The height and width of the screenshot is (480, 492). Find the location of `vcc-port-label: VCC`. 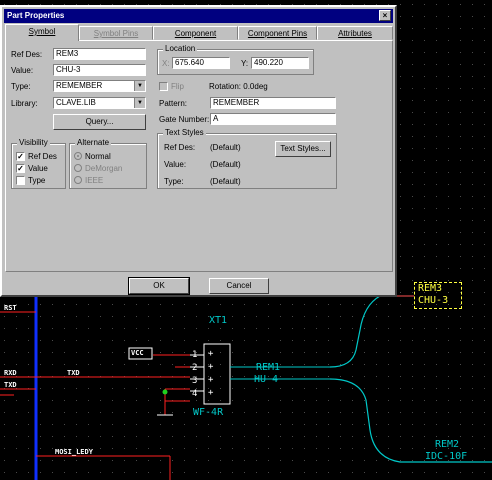

vcc-port-label: VCC is located at coordinates (137, 353).